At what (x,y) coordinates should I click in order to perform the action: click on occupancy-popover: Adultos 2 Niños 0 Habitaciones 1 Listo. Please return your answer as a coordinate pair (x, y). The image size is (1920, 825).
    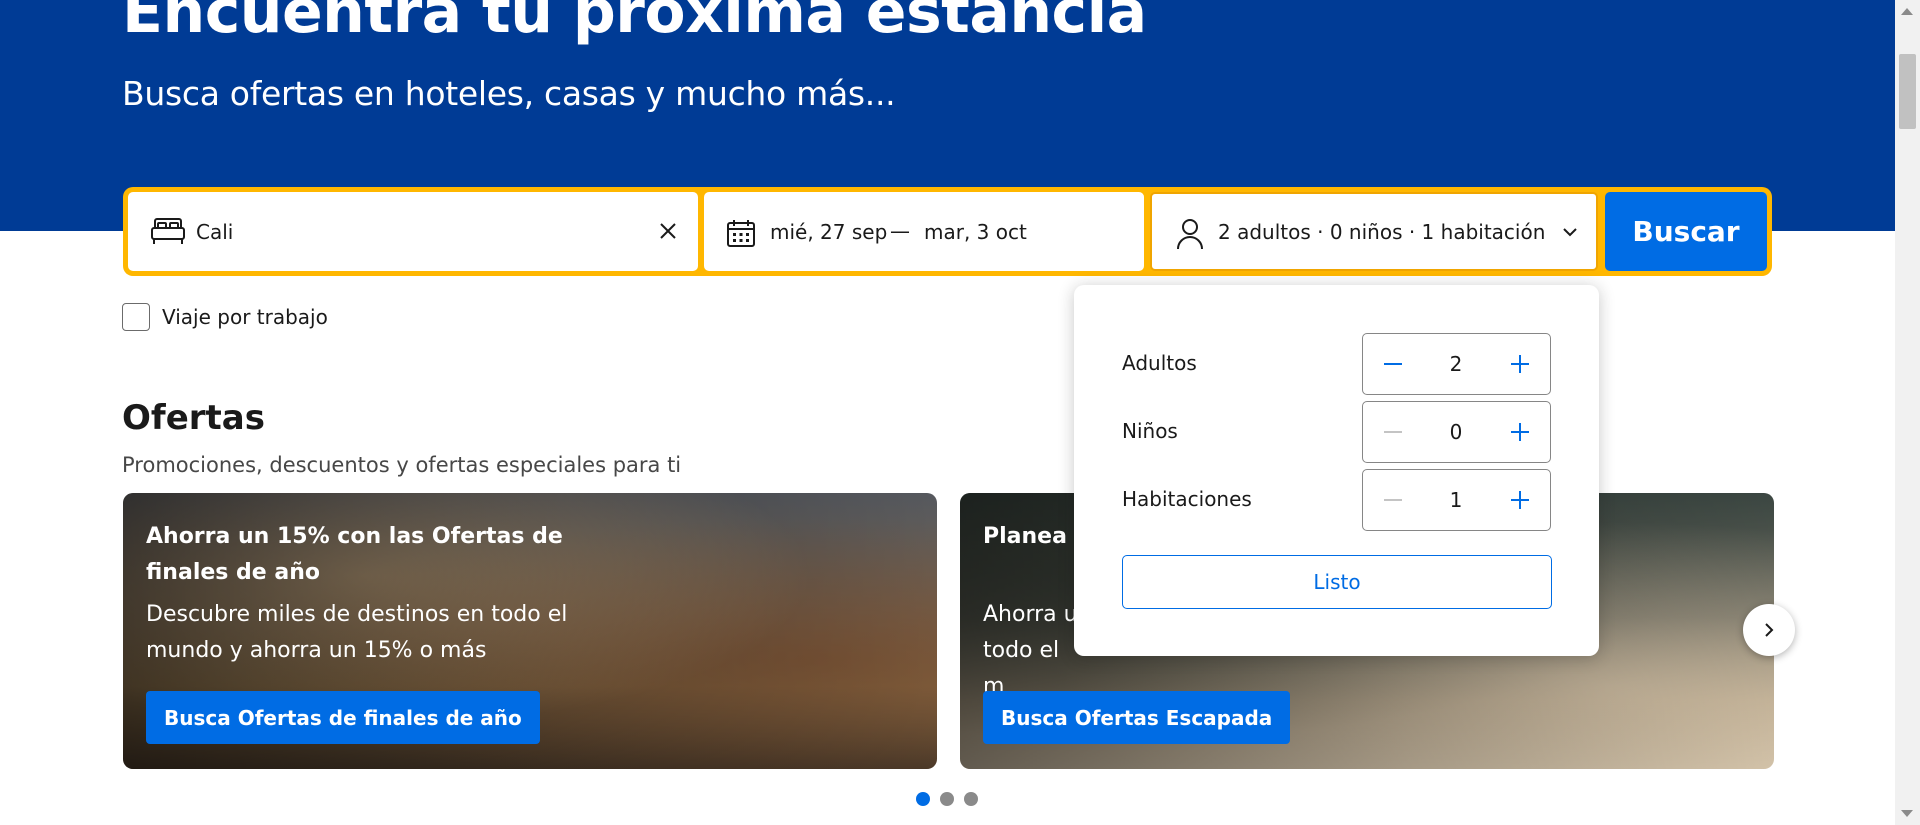
    Looking at the image, I should click on (1336, 470).